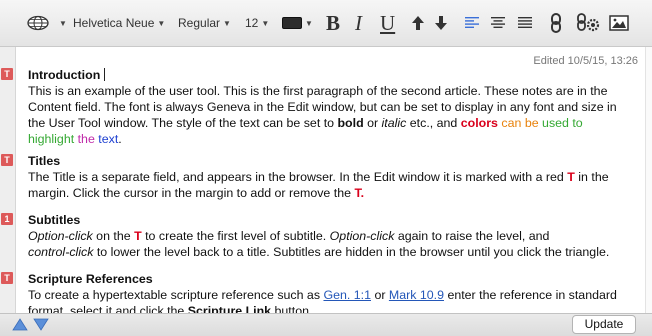  I want to click on section-title: Introduction, so click(331, 75).